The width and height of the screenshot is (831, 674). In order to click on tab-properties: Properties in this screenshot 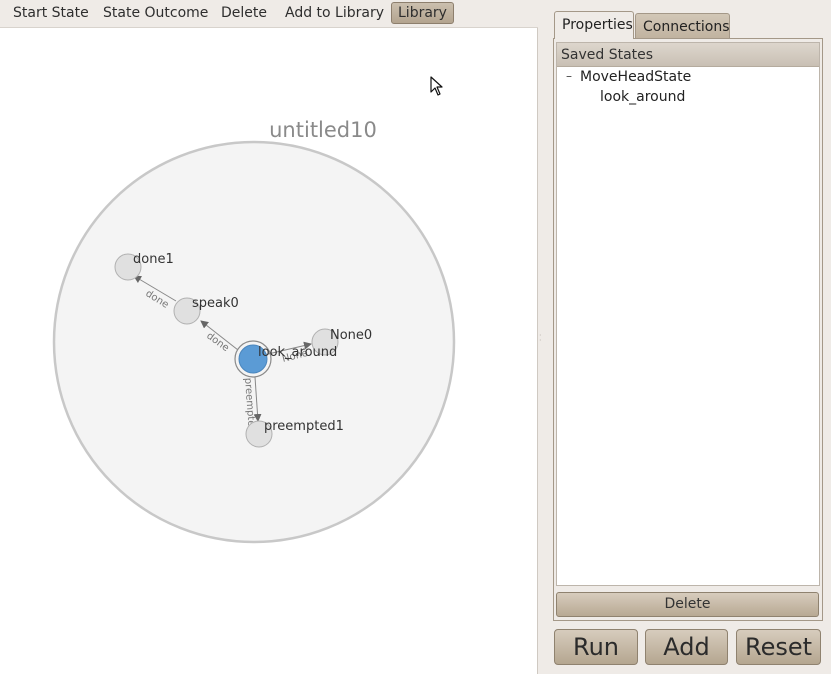, I will do `click(594, 25)`.